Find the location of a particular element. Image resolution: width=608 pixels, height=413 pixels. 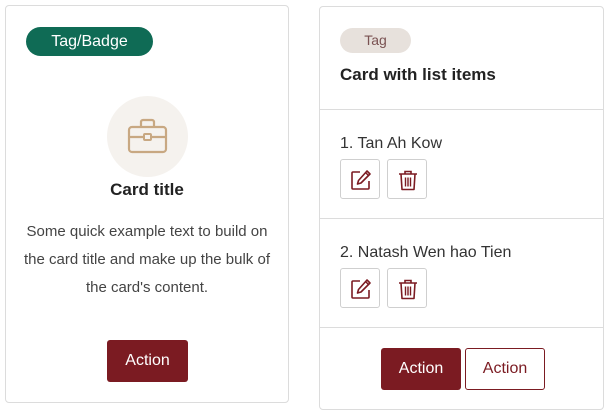

list-item: 2. Natash Wen hao Tien is located at coordinates (425, 253).